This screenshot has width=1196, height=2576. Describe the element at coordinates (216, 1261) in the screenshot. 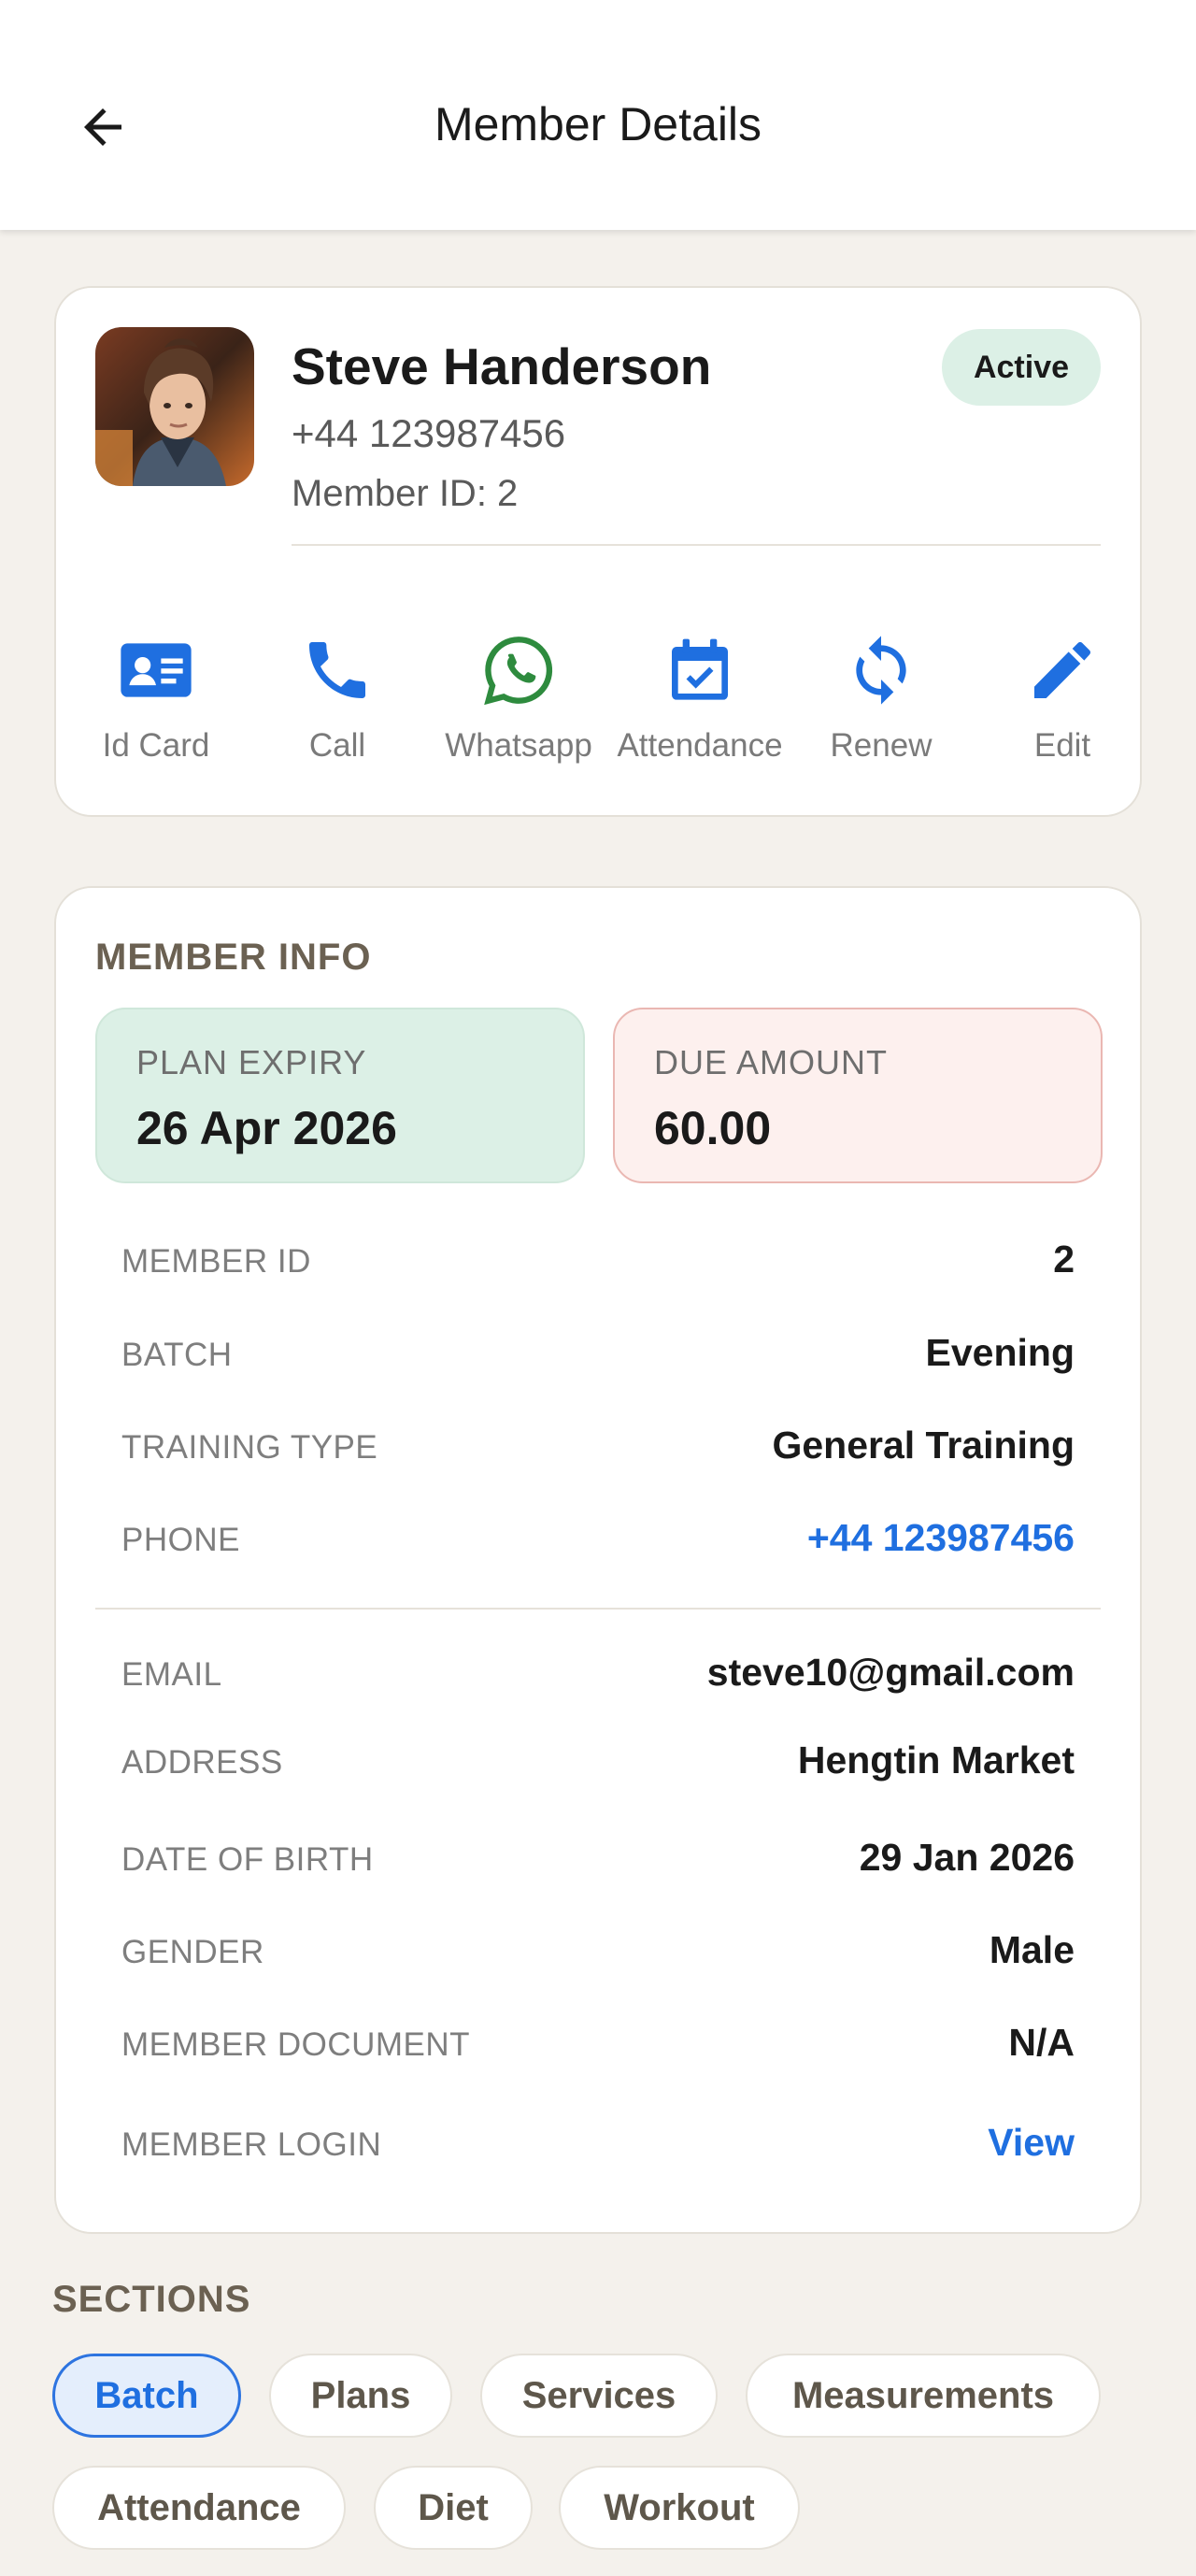

I see `info-key: MEMBER ID` at that location.